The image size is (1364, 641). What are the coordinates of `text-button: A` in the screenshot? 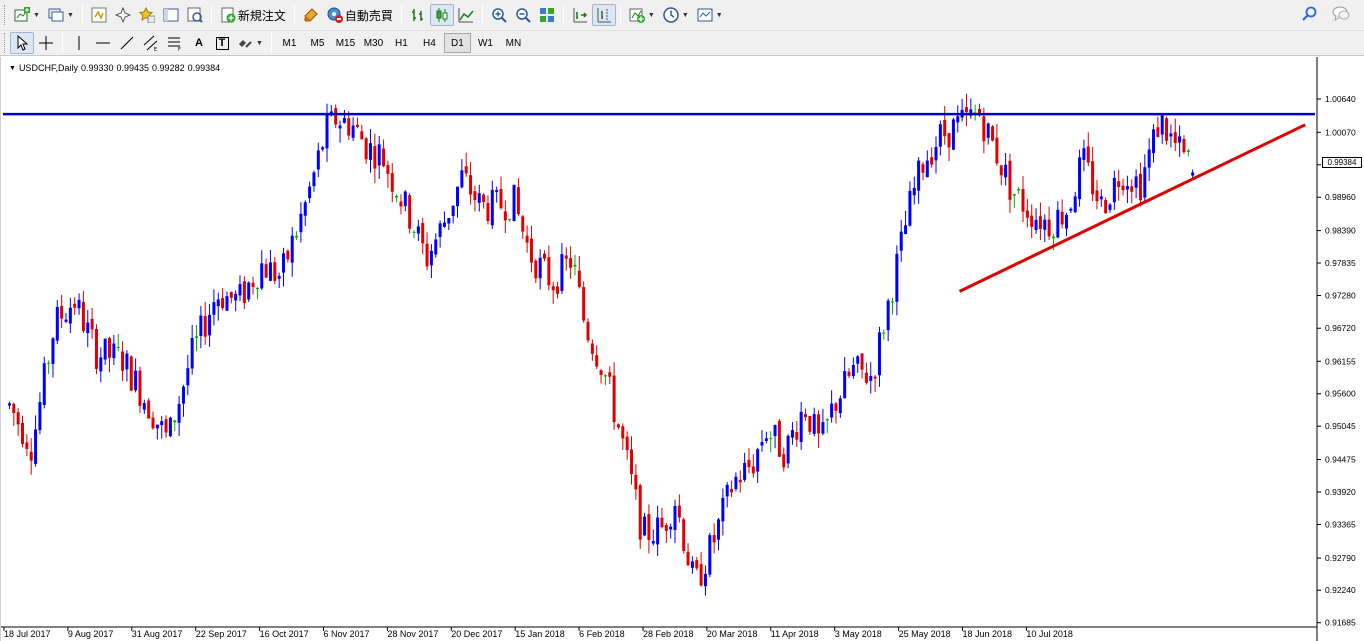 It's located at (199, 43).